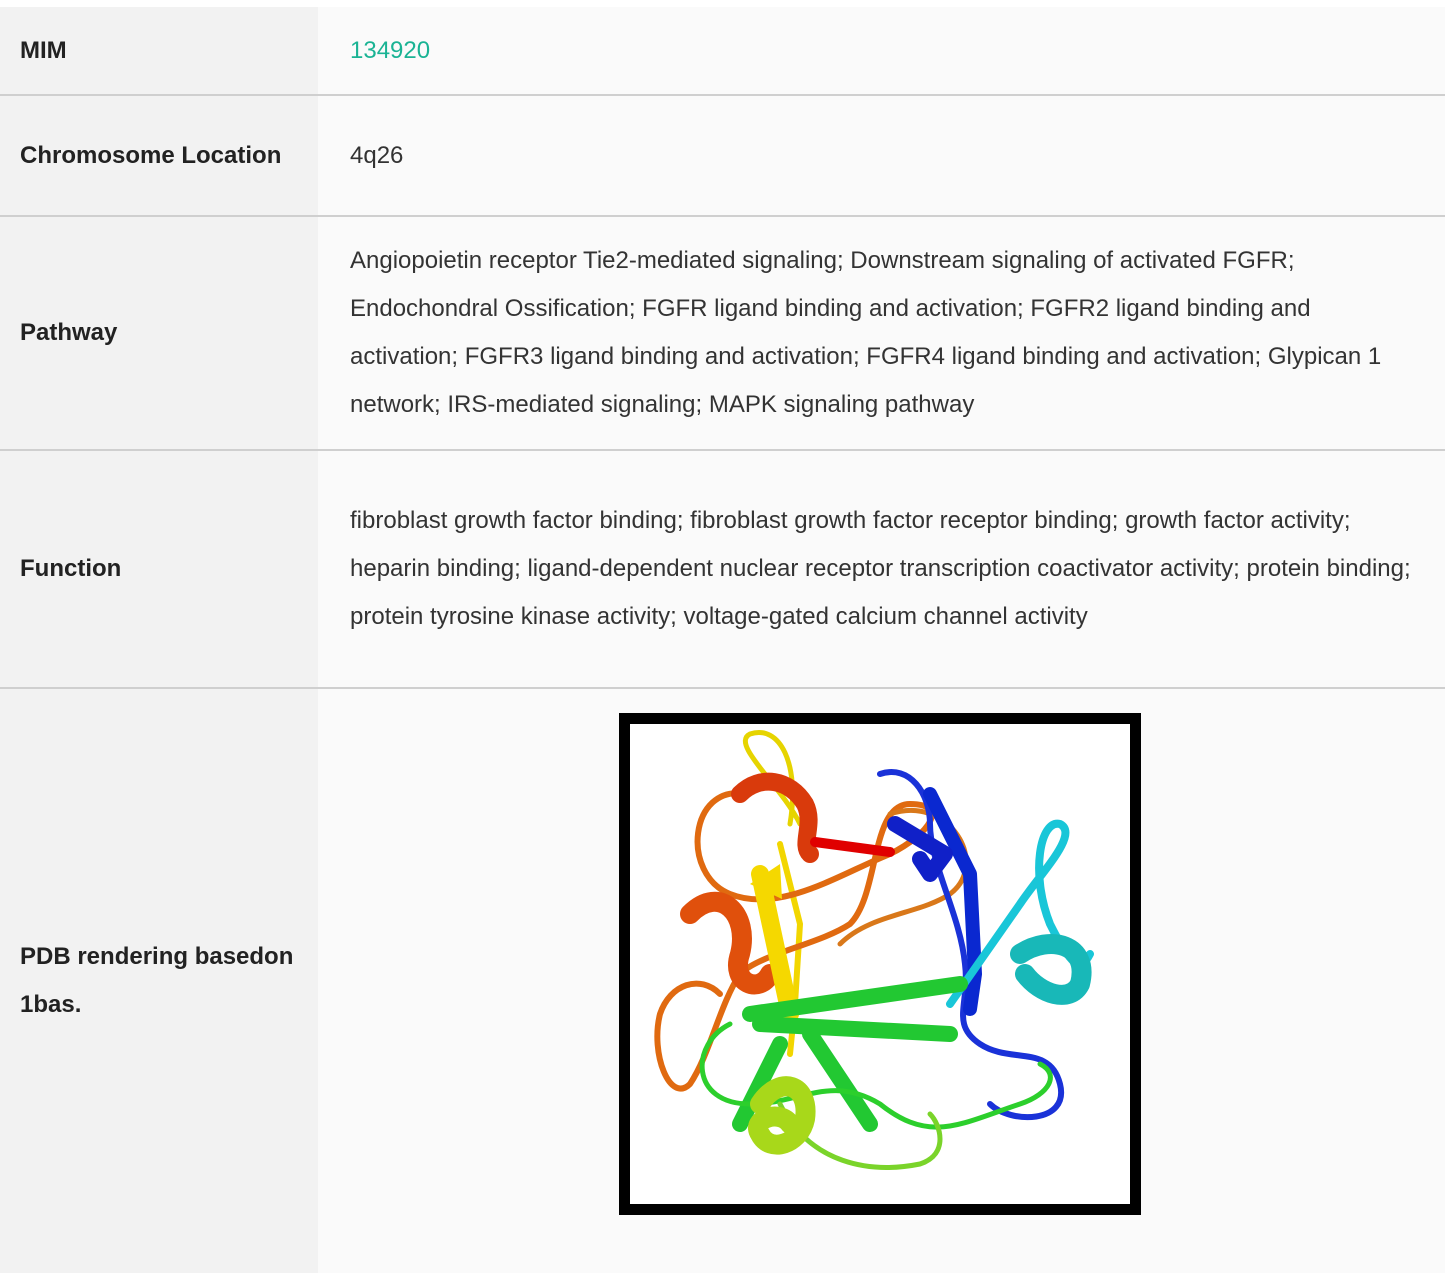 The image size is (1445, 1273). What do you see at coordinates (881, 50) in the screenshot?
I see `mim-value-cell: 134920` at bounding box center [881, 50].